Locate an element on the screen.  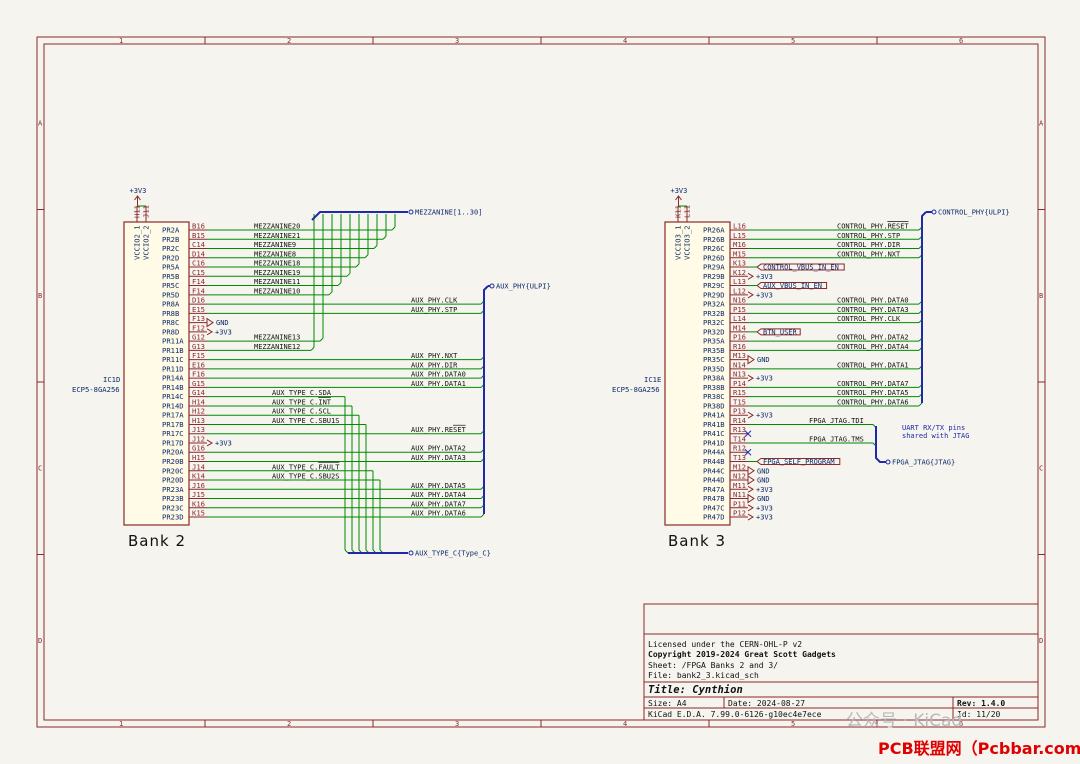
b3-pr47b-gnd-symbol is located at coordinates (751, 498).